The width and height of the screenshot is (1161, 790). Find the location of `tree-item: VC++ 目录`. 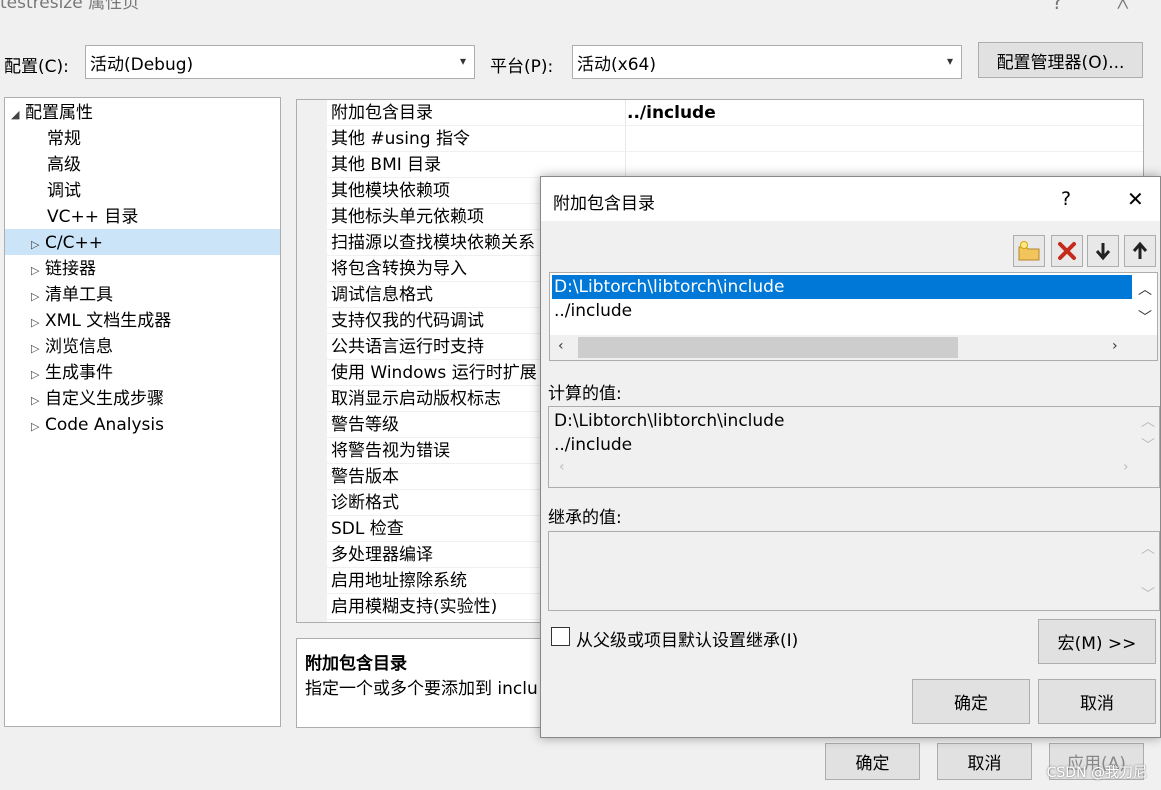

tree-item: VC++ 目录 is located at coordinates (92, 217).